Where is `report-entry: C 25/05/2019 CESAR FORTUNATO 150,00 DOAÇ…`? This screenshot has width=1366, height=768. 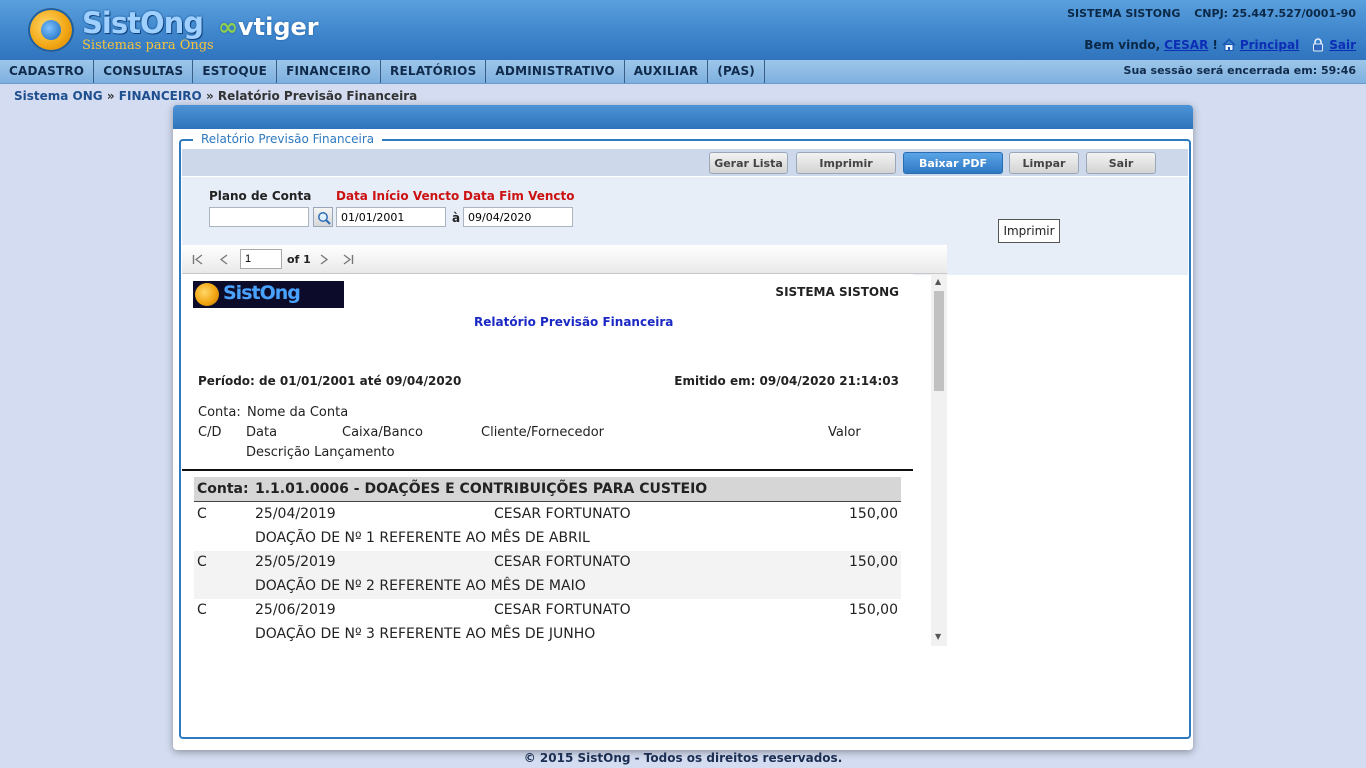 report-entry: C 25/05/2019 CESAR FORTUNATO 150,00 DOAÇ… is located at coordinates (547, 575).